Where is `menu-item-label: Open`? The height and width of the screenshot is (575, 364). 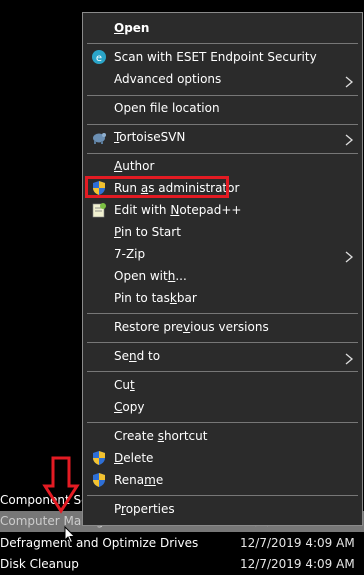
menu-item-label: Open is located at coordinates (132, 28).